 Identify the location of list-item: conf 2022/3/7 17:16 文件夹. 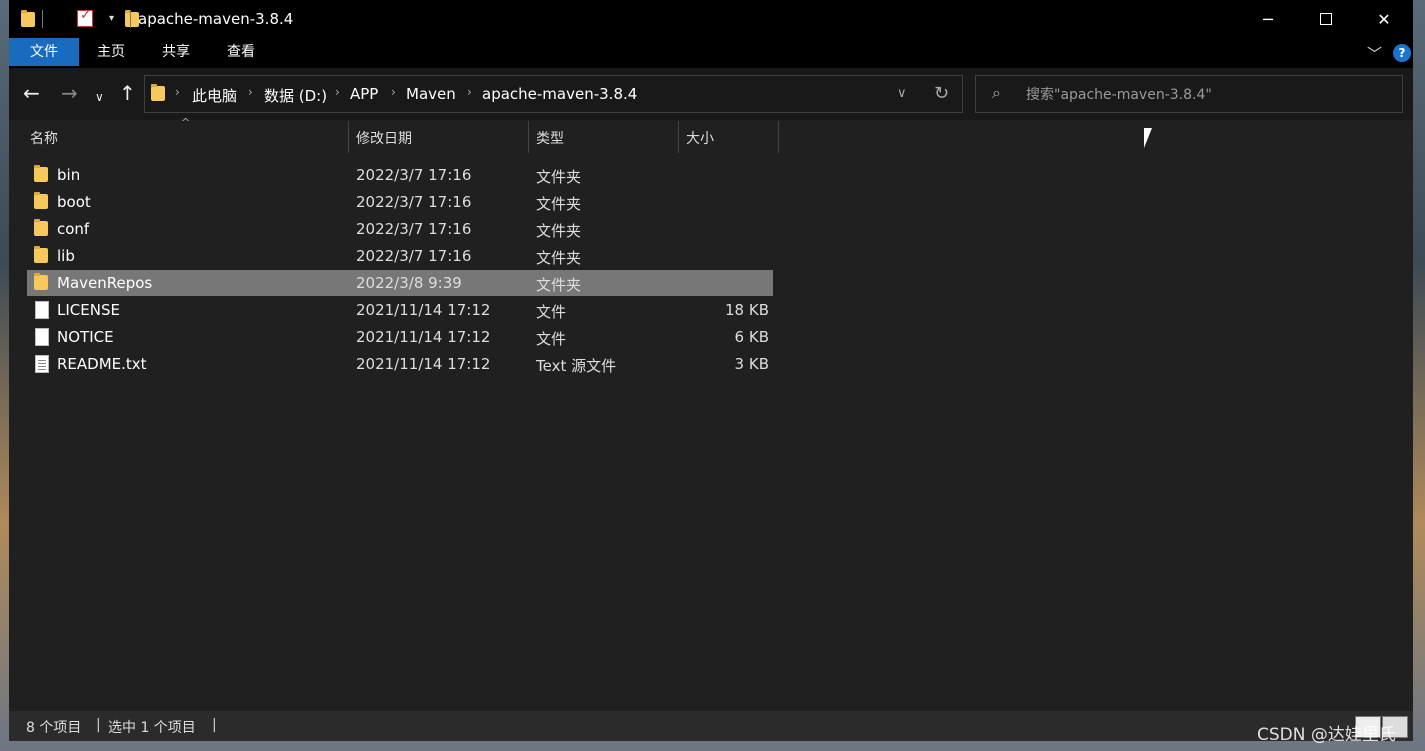
(400, 229).